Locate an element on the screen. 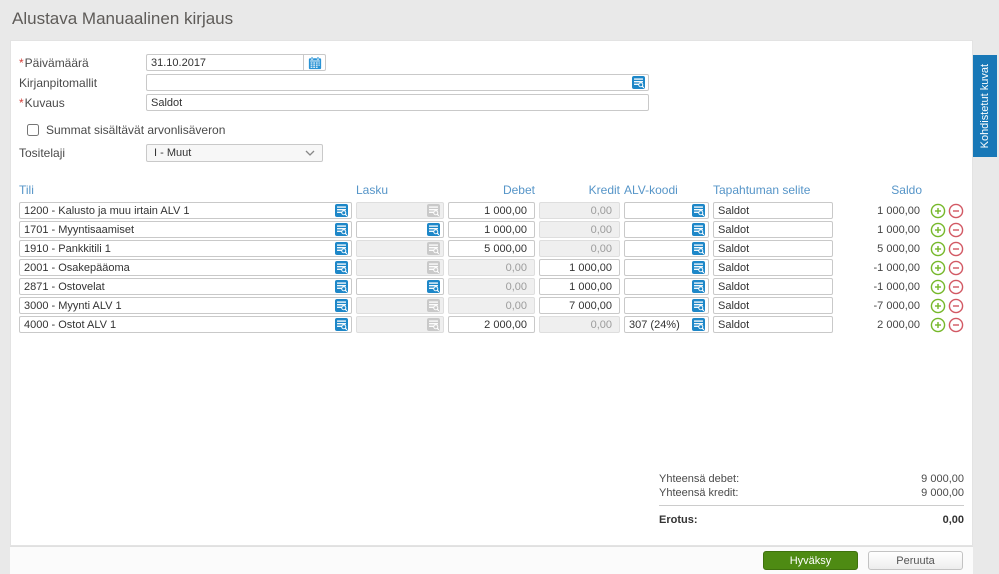  plus-circle-icon is located at coordinates (938, 324).